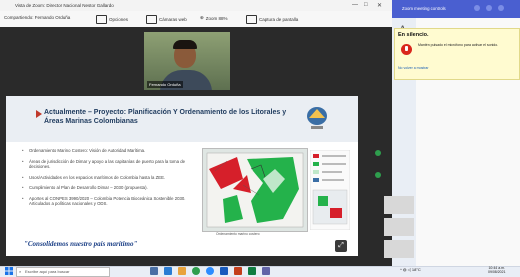 The height and width of the screenshot is (277, 520). I want to click on teams-icon, so click(266, 271).